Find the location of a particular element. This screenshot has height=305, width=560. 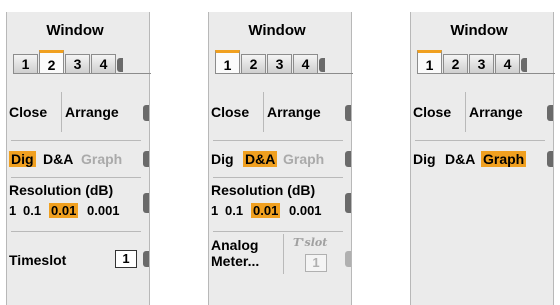

tslot-label: T'slot is located at coordinates (310, 242).